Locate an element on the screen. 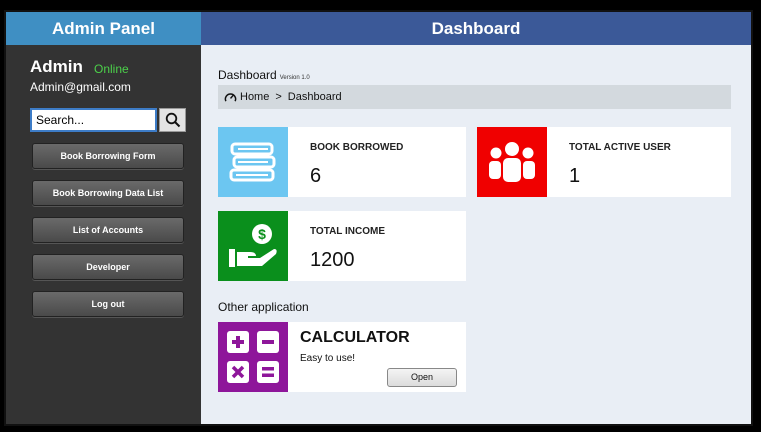 This screenshot has height=432, width=761. online-status: Online is located at coordinates (111, 69).